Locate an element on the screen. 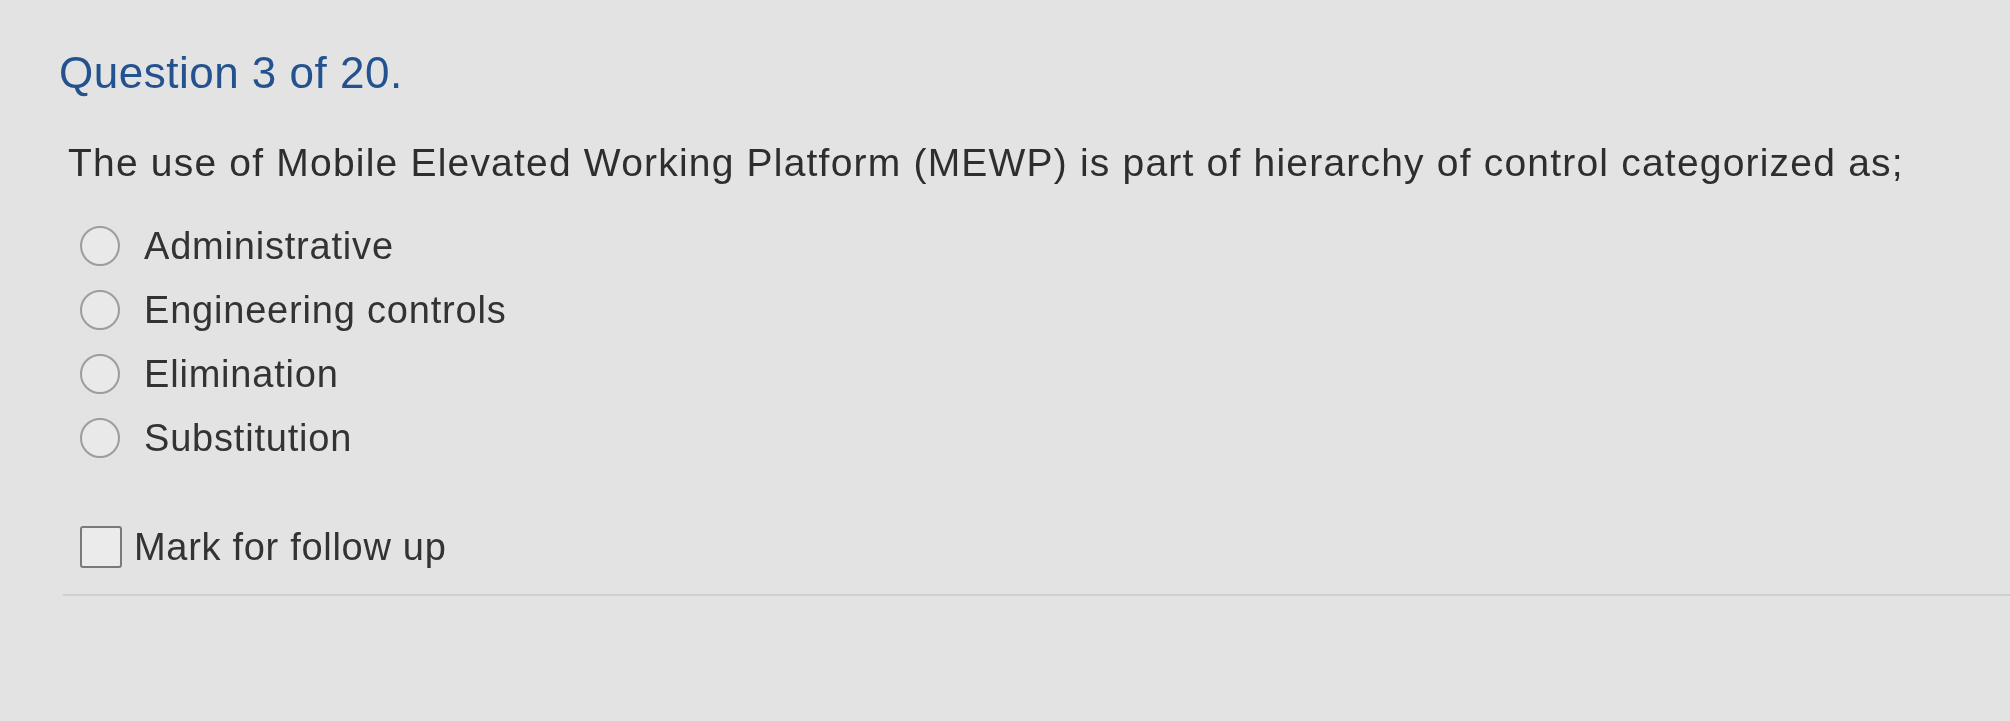 This screenshot has width=2010, height=721. option-label: Administrative is located at coordinates (269, 246).